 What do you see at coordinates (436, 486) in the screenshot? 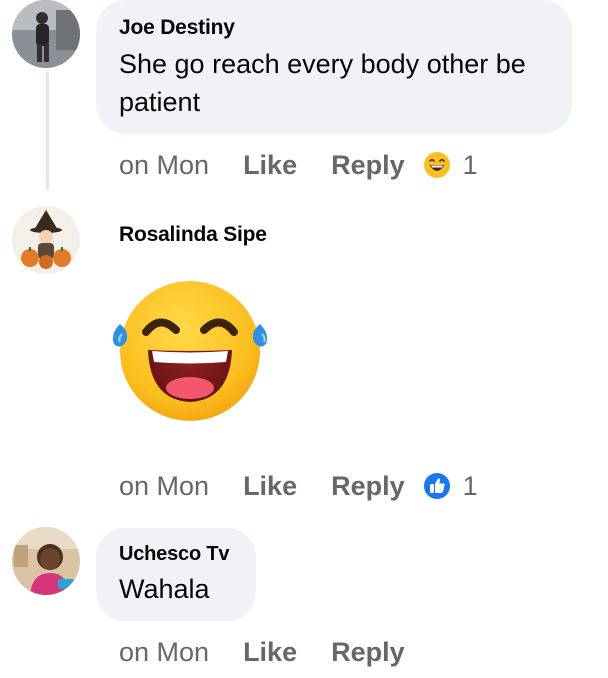
I see `like-thumb-icon` at bounding box center [436, 486].